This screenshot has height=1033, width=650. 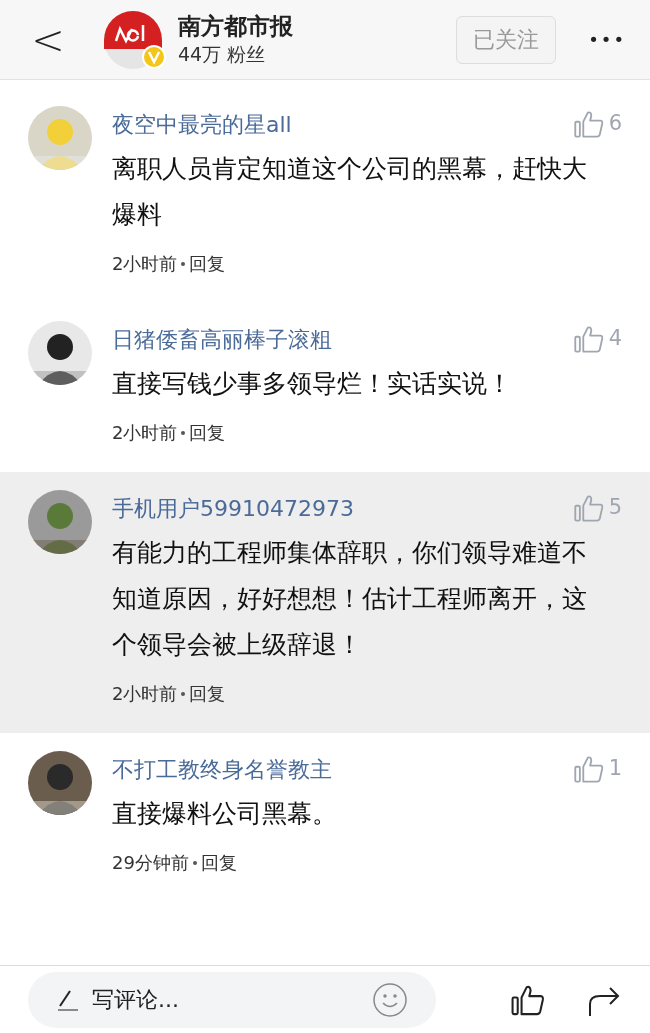 I want to click on comment-text: 离职人员肯定知道这个公司的黑幕，赶快大爆料, so click(x=350, y=192).